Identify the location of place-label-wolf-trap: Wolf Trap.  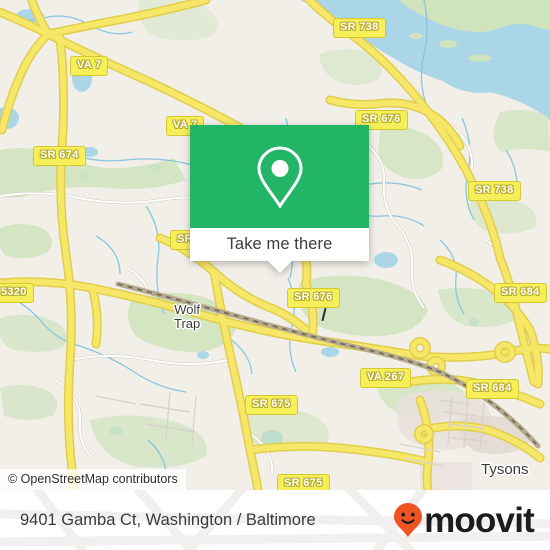
(187, 316).